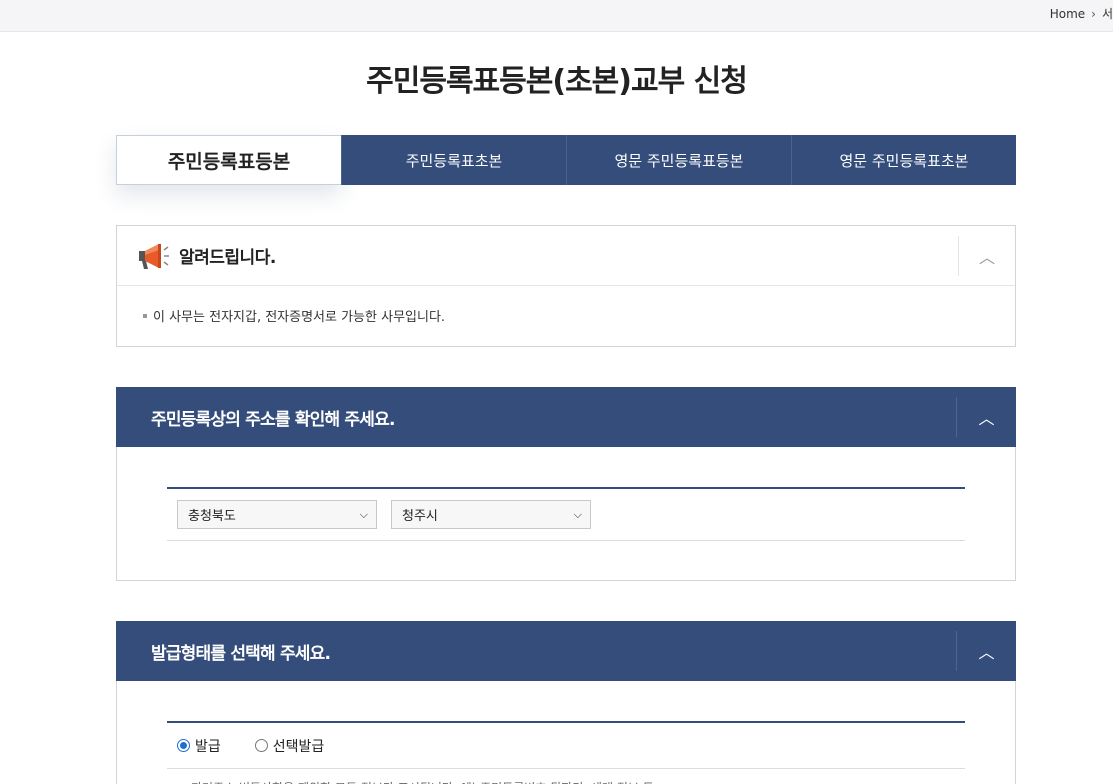 The width and height of the screenshot is (1113, 784). I want to click on breadcrumb-next-link: 서, so click(1107, 13).